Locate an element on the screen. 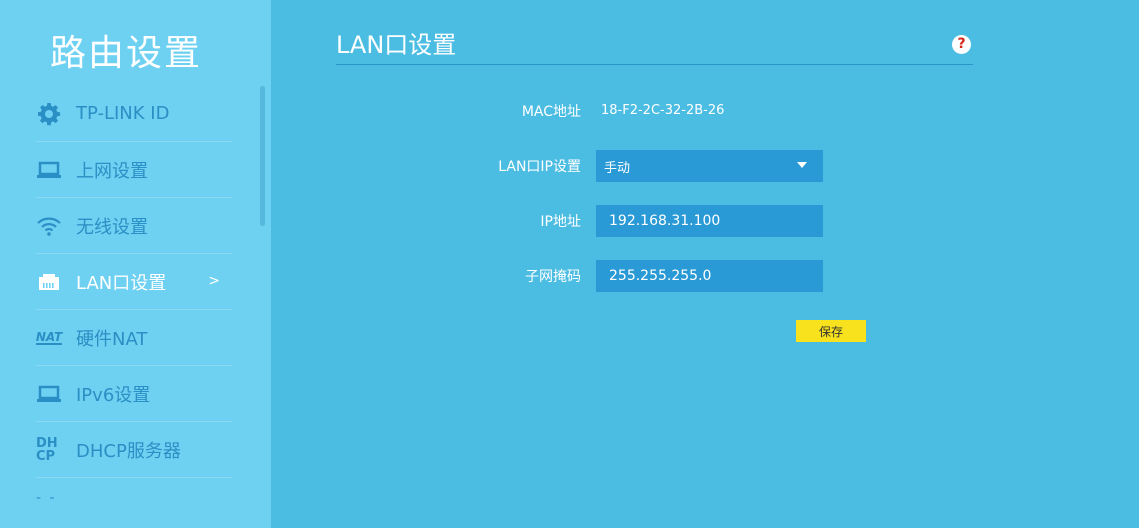 The image size is (1139, 528). sidebar-item-wireless-settings: 无线设置 is located at coordinates (134, 226).